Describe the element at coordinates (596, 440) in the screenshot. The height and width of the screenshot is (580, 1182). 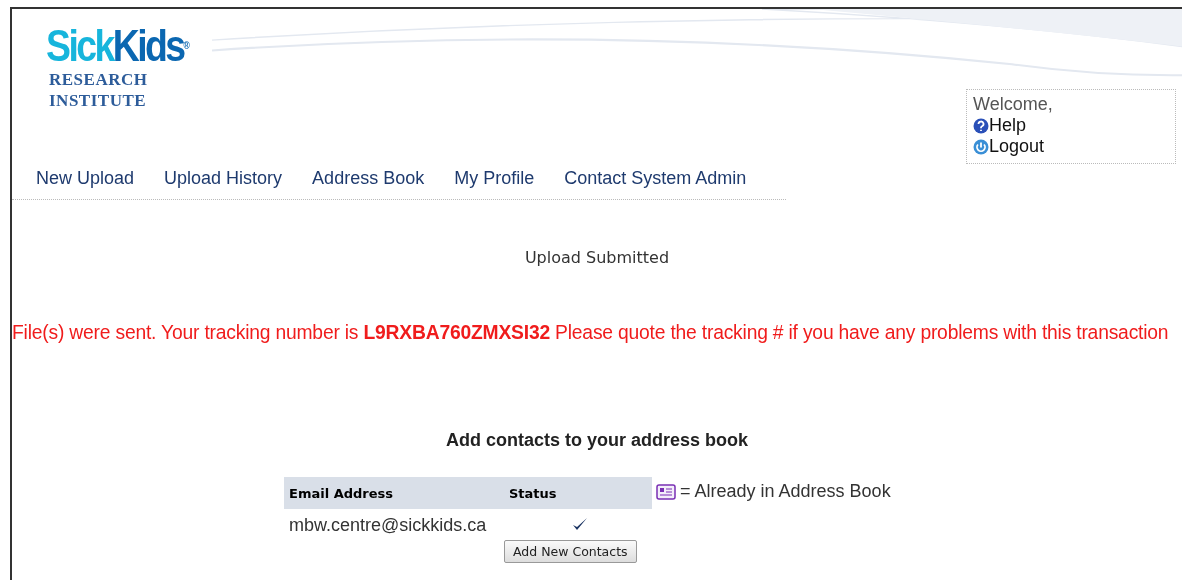
I see `section-title: Add contacts to your address book` at that location.